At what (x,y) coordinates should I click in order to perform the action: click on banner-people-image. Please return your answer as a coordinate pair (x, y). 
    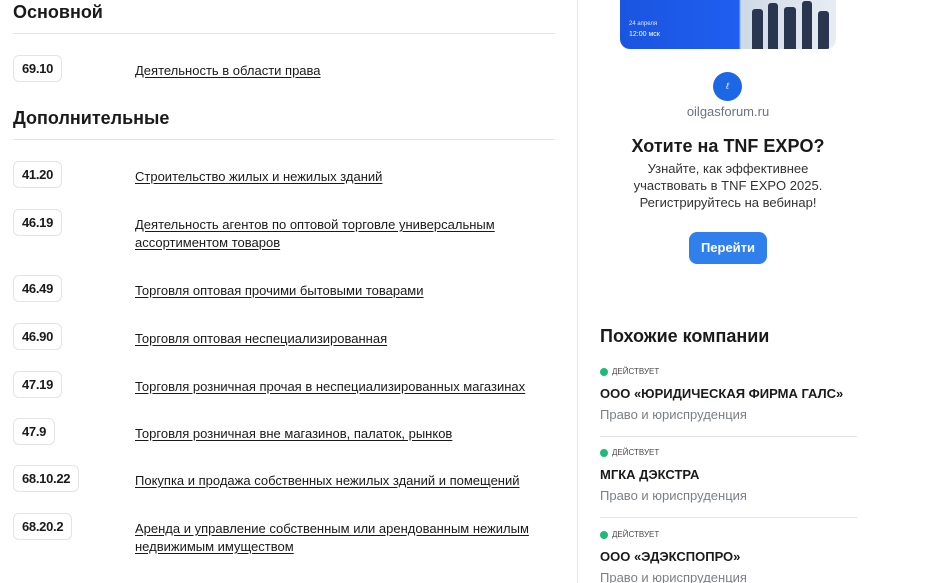
    Looking at the image, I should click on (787, 24).